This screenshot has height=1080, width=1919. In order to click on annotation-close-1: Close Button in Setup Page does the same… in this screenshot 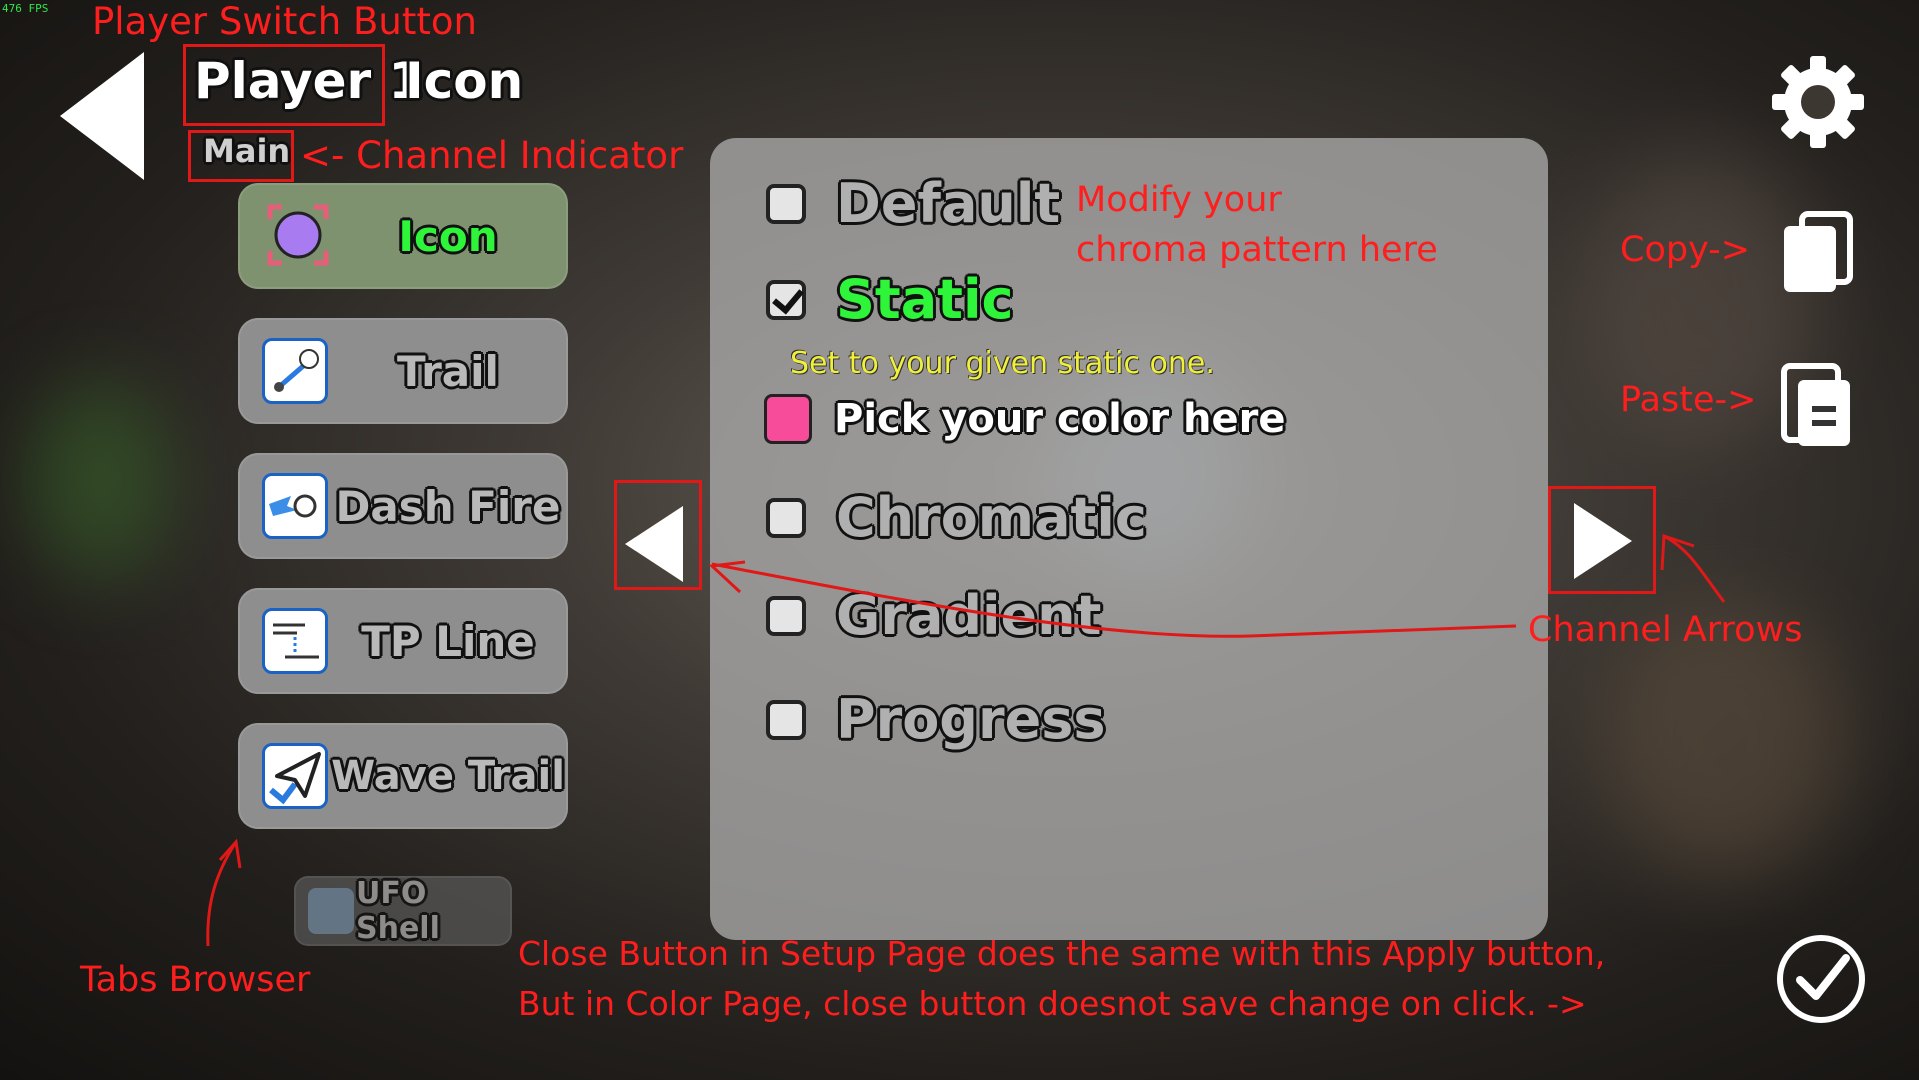, I will do `click(1062, 953)`.